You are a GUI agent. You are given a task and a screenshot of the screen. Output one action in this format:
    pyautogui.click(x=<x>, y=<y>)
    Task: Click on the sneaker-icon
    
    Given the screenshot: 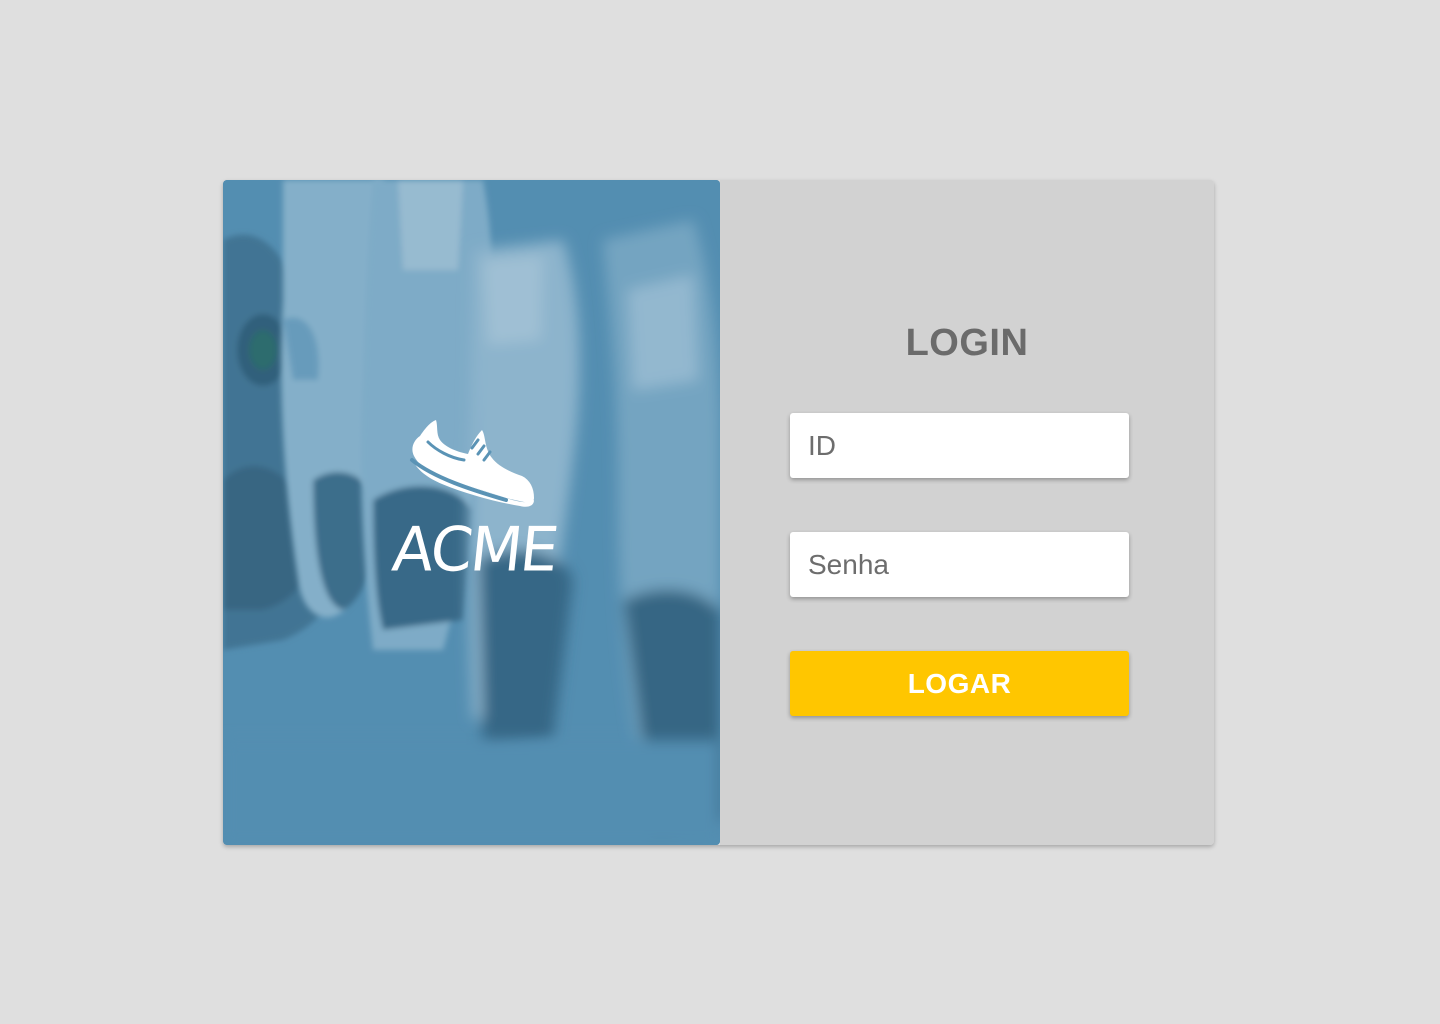 What is the action you would take?
    pyautogui.click(x=471, y=463)
    